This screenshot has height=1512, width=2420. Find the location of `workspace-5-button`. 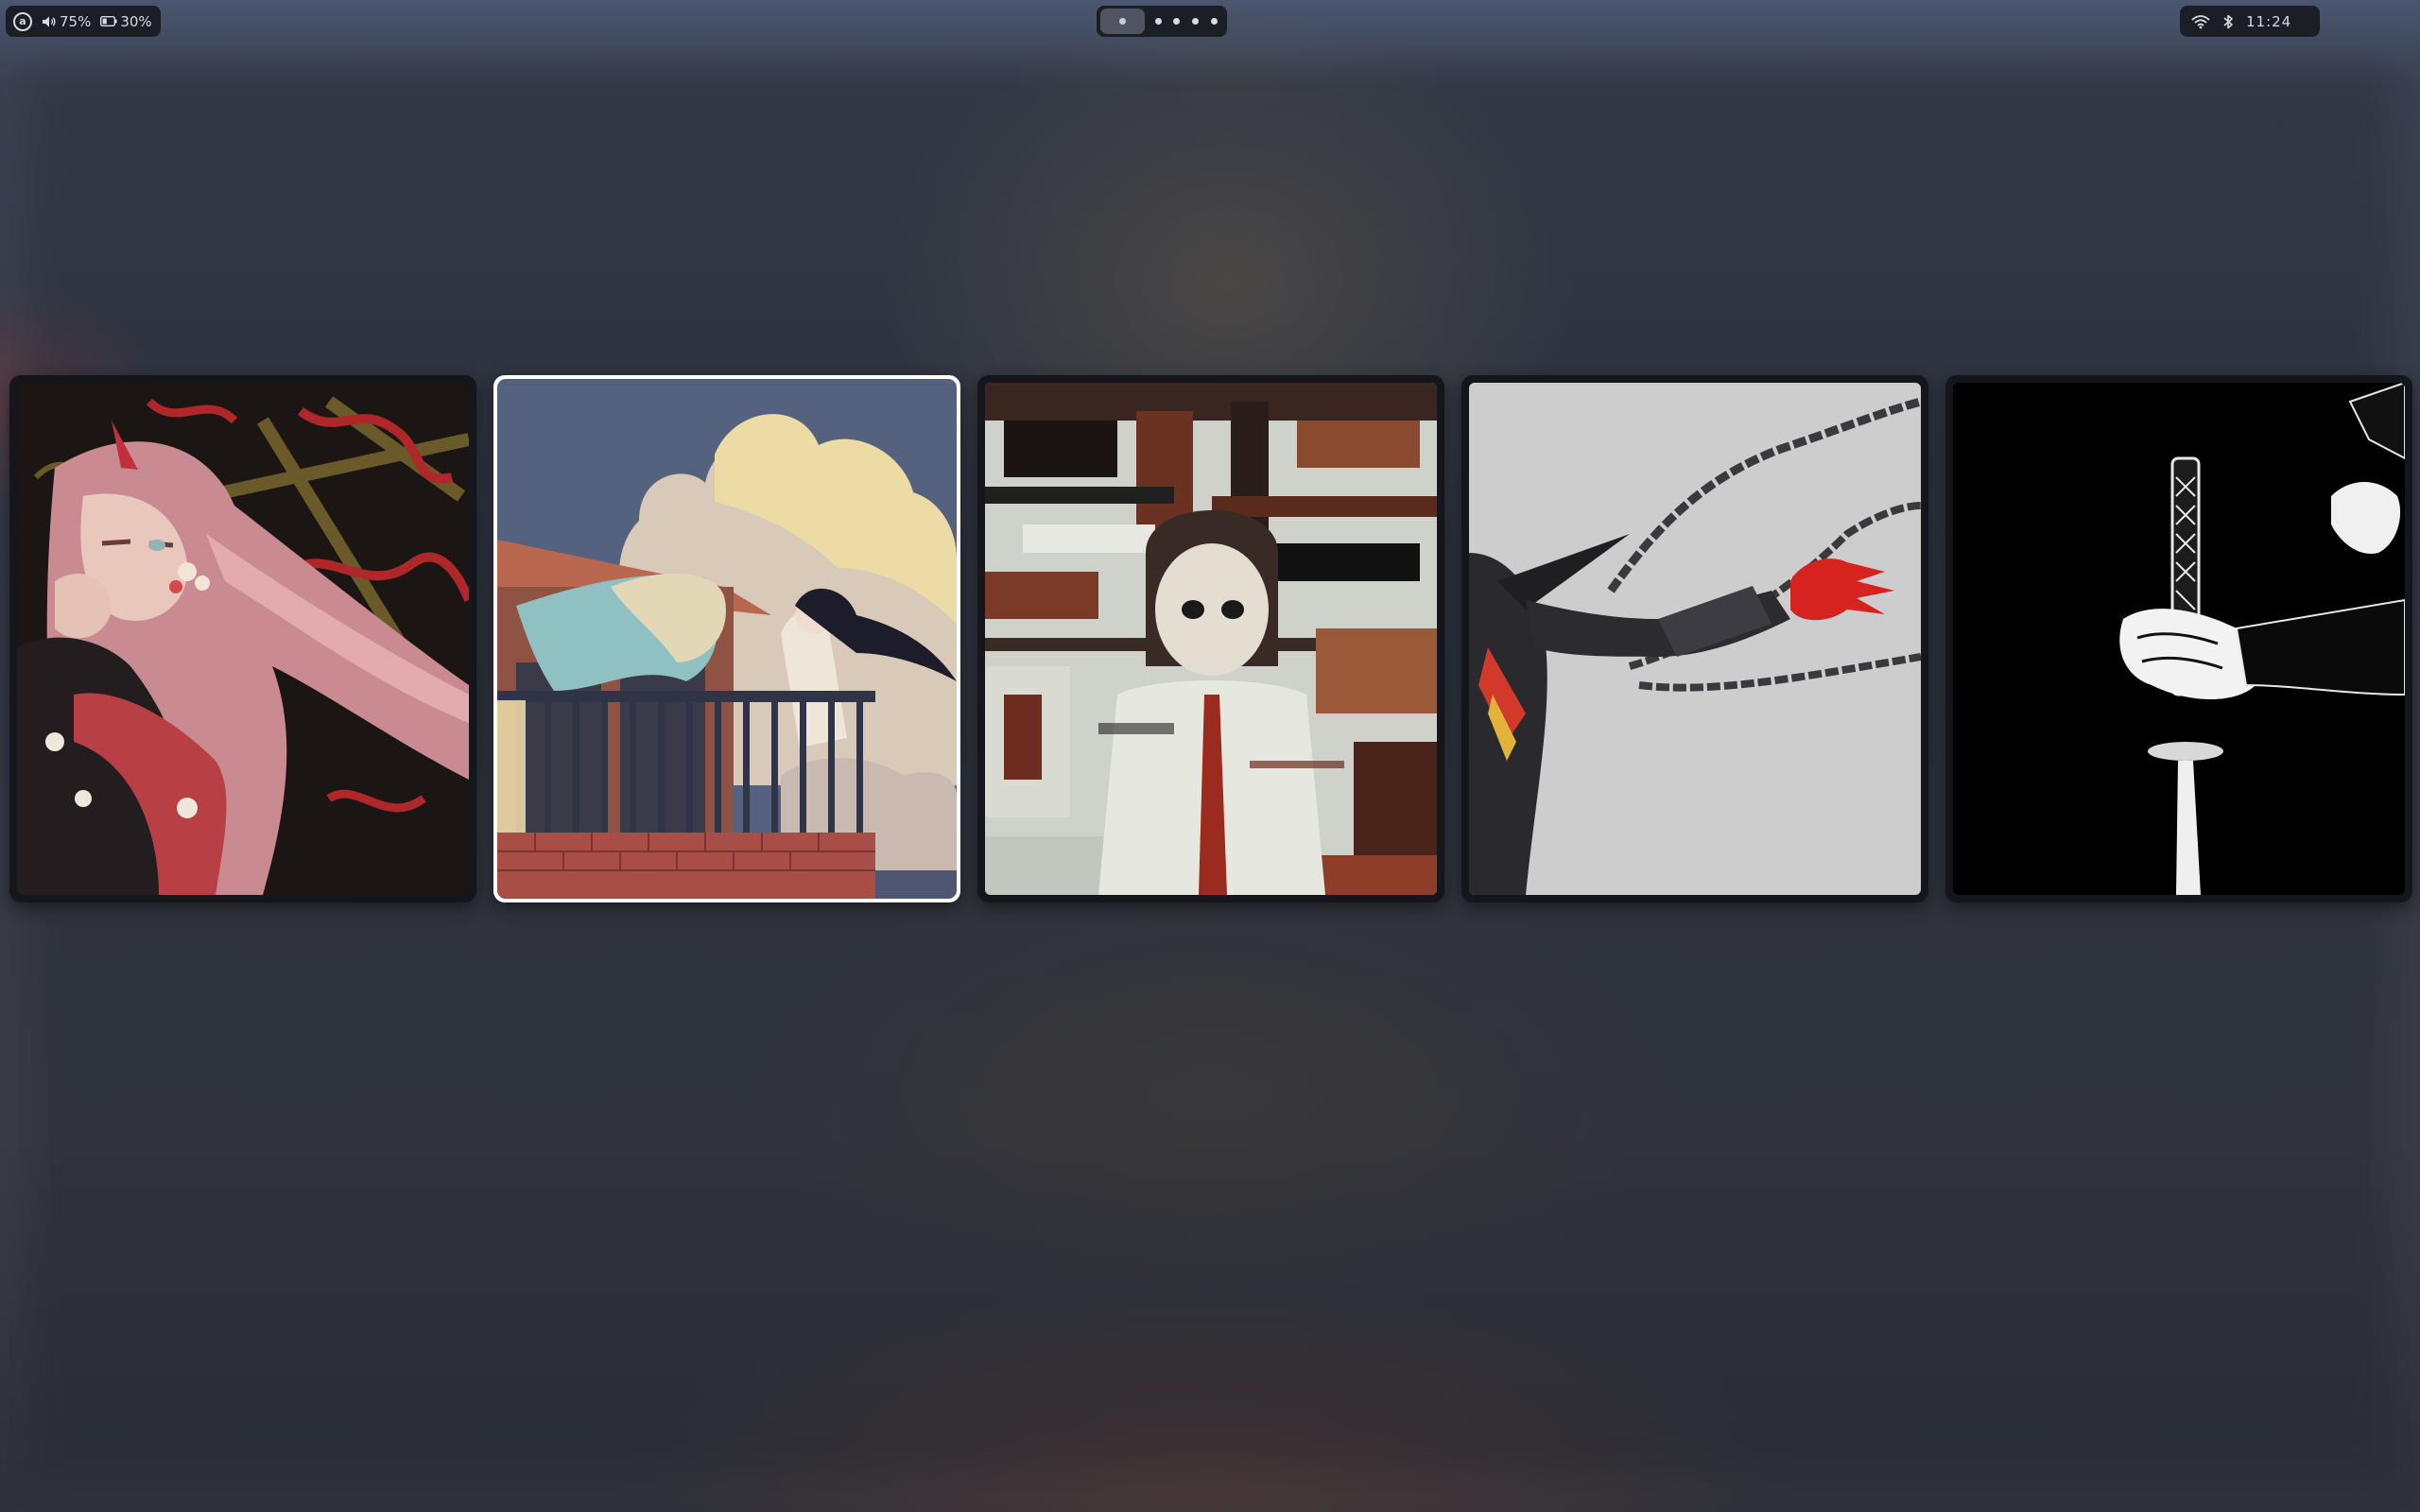

workspace-5-button is located at coordinates (1213, 21).